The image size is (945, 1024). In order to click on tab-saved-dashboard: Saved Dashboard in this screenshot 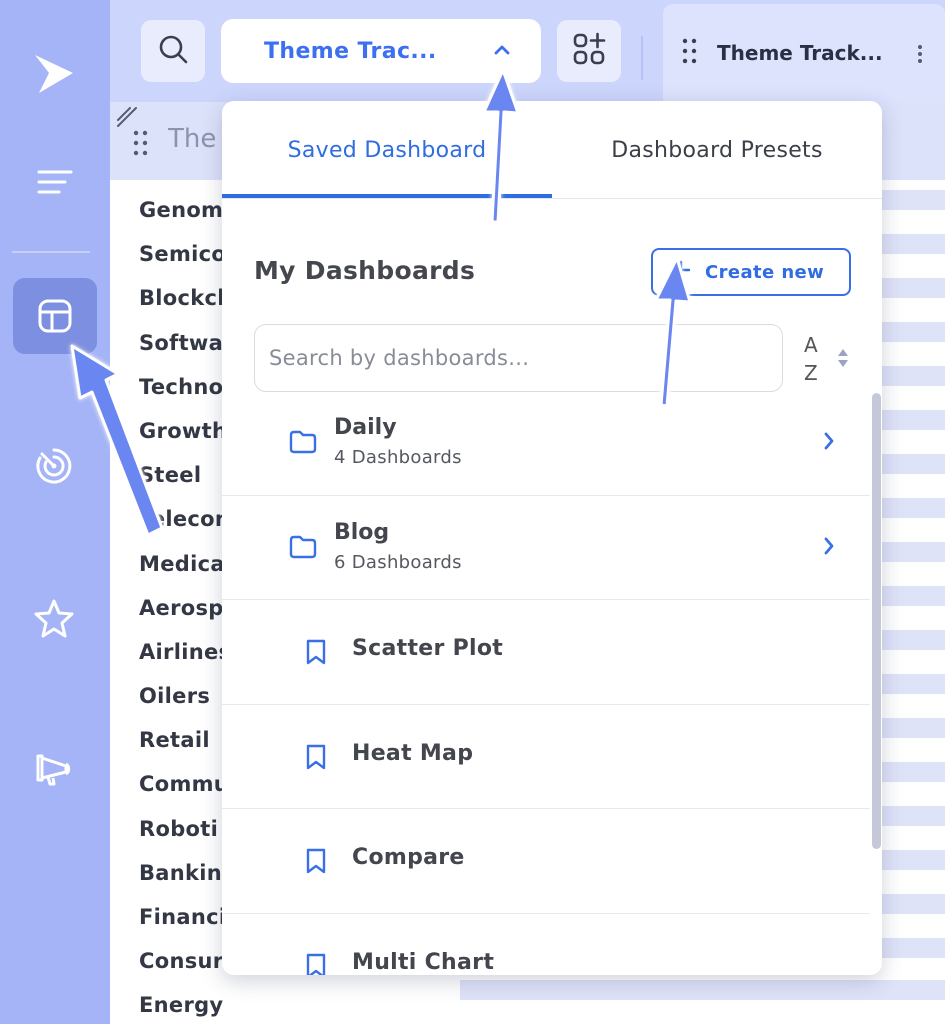, I will do `click(387, 150)`.